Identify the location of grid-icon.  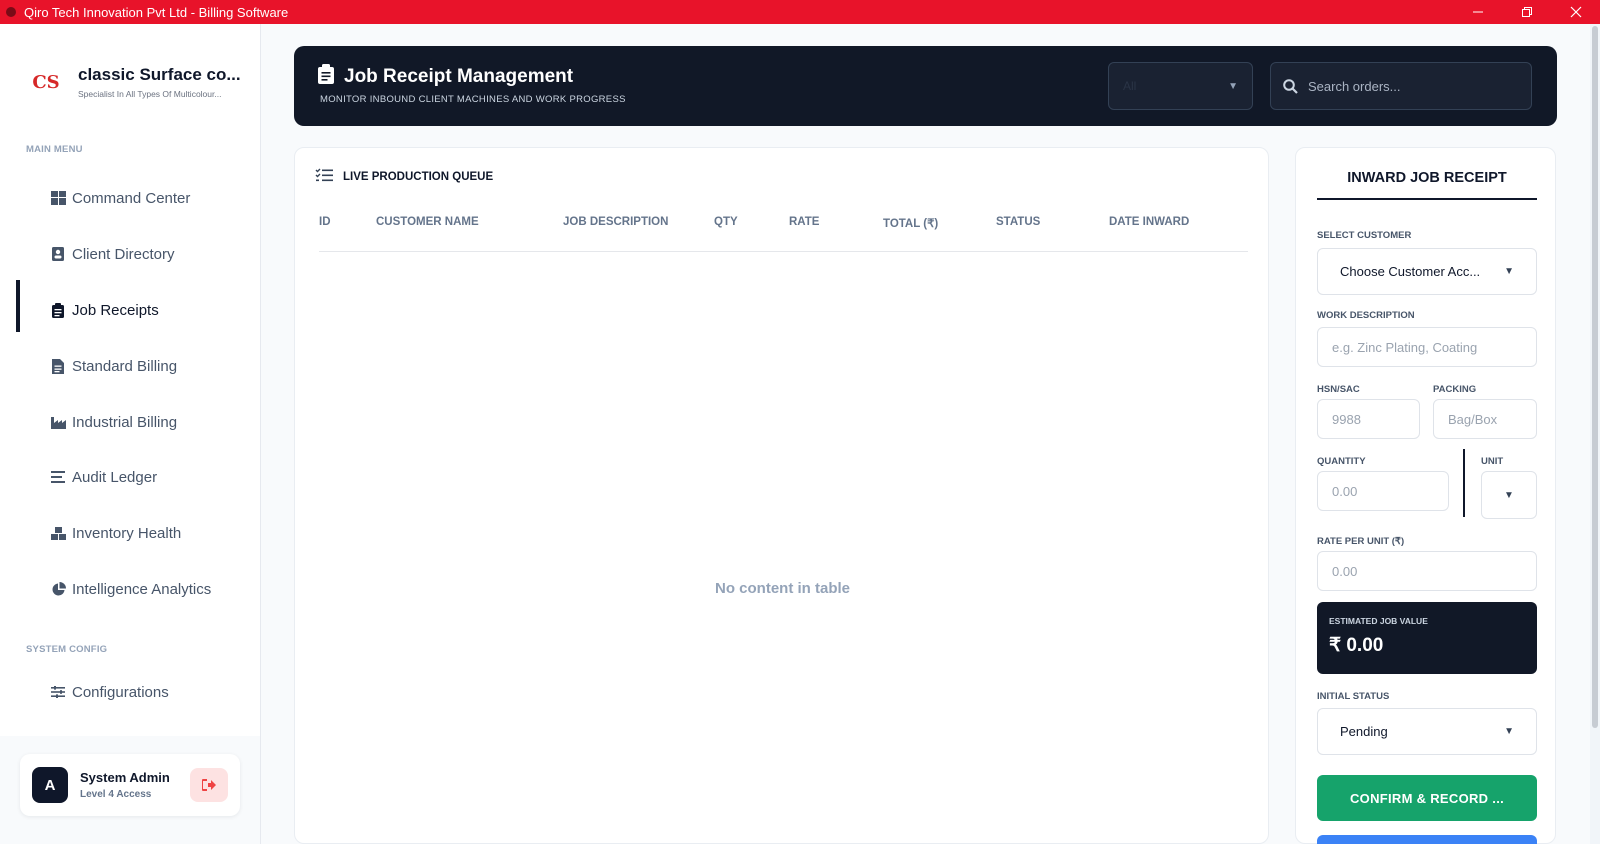
(58, 198).